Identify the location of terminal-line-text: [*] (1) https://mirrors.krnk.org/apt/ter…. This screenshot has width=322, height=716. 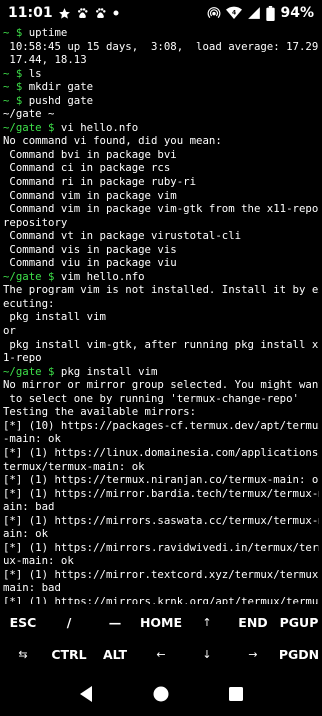
(161, 599).